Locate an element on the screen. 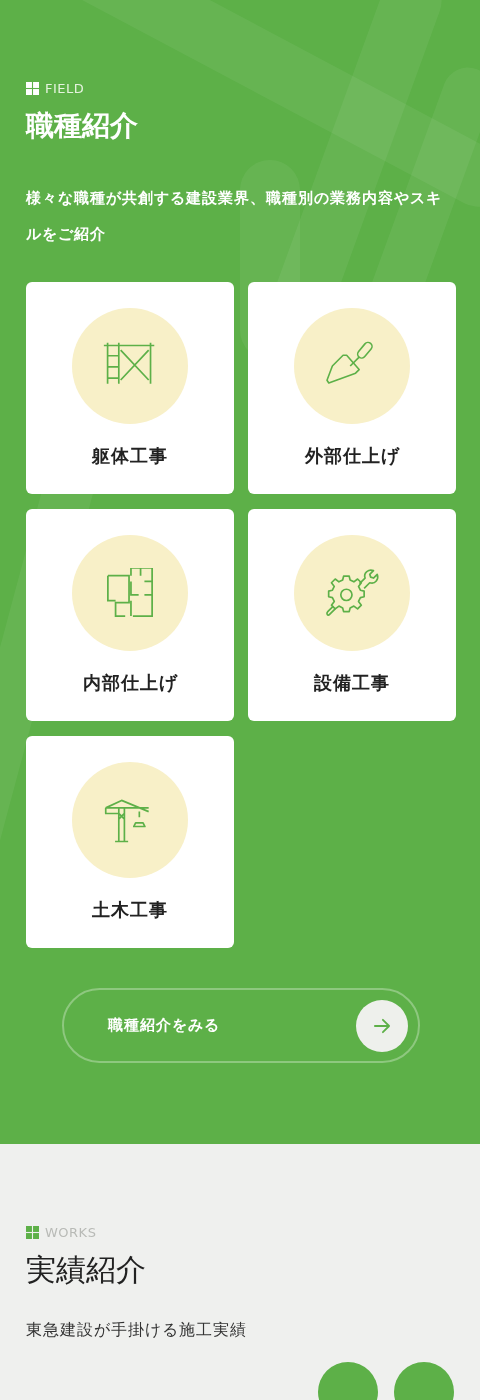 Image resolution: width=480 pixels, height=1400 pixels. section-title: 実績紹介 is located at coordinates (86, 1270).